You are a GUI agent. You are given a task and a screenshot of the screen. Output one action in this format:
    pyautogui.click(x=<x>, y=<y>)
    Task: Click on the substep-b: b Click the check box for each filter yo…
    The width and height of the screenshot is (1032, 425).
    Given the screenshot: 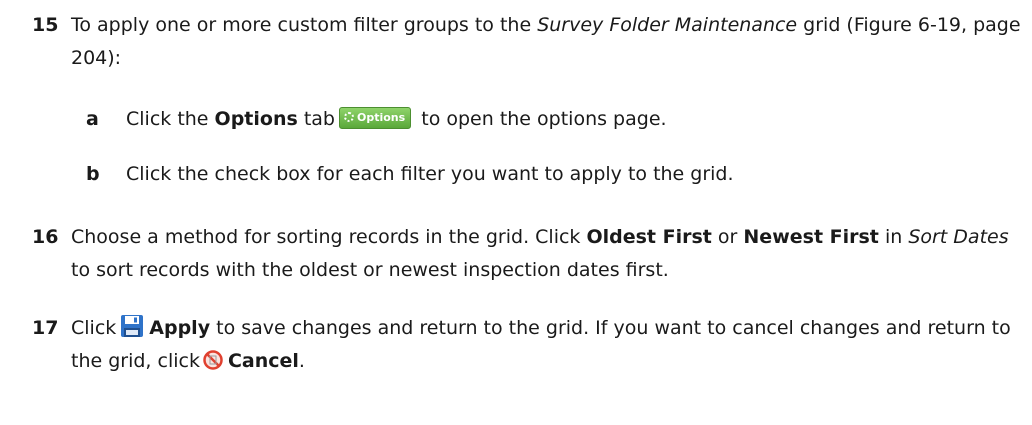 What is the action you would take?
    pyautogui.click(x=551, y=174)
    